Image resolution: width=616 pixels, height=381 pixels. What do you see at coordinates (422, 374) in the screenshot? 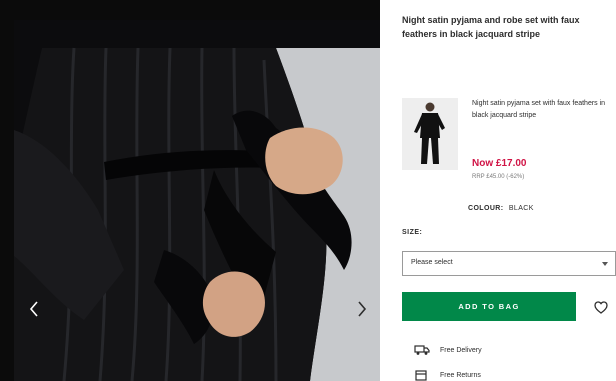
I see `returns-box-icon` at bounding box center [422, 374].